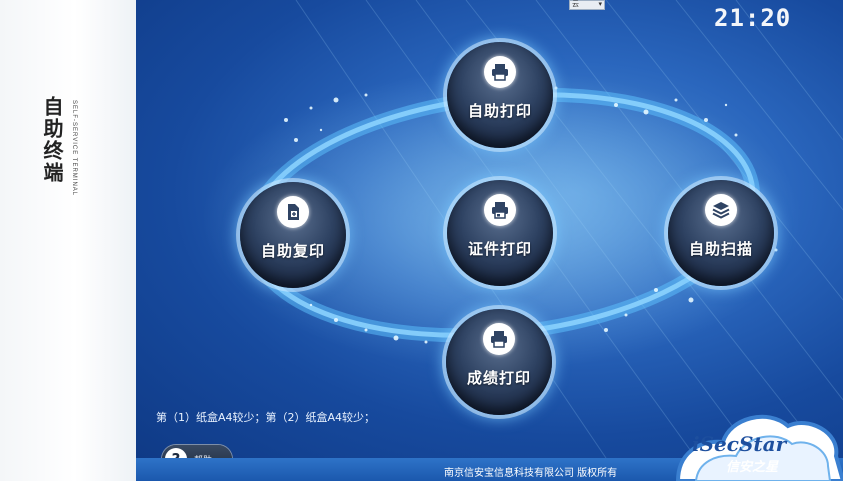 The image size is (843, 481). Describe the element at coordinates (498, 378) in the screenshot. I see `grade-print-label: 成绩打印` at that location.